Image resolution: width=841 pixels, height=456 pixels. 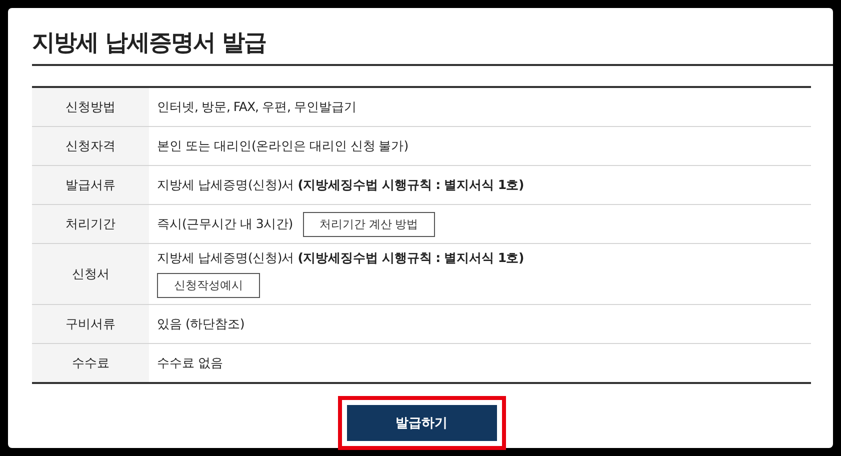 What do you see at coordinates (225, 224) in the screenshot?
I see `row-value: 즉시(근무시간 내 3시간)` at bounding box center [225, 224].